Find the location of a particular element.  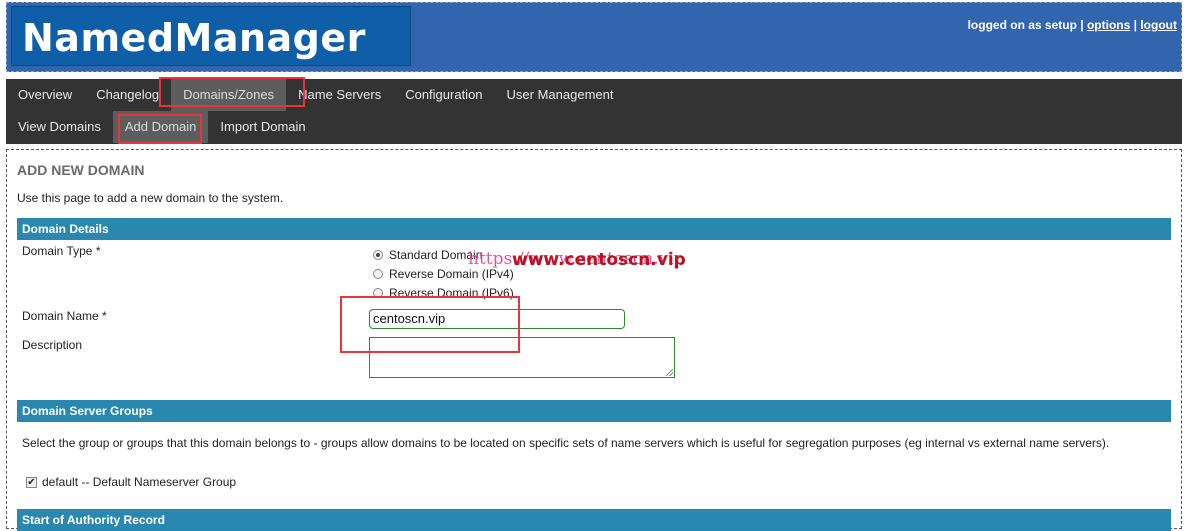

subnav-item-view-domains: View Domains is located at coordinates (59, 127).